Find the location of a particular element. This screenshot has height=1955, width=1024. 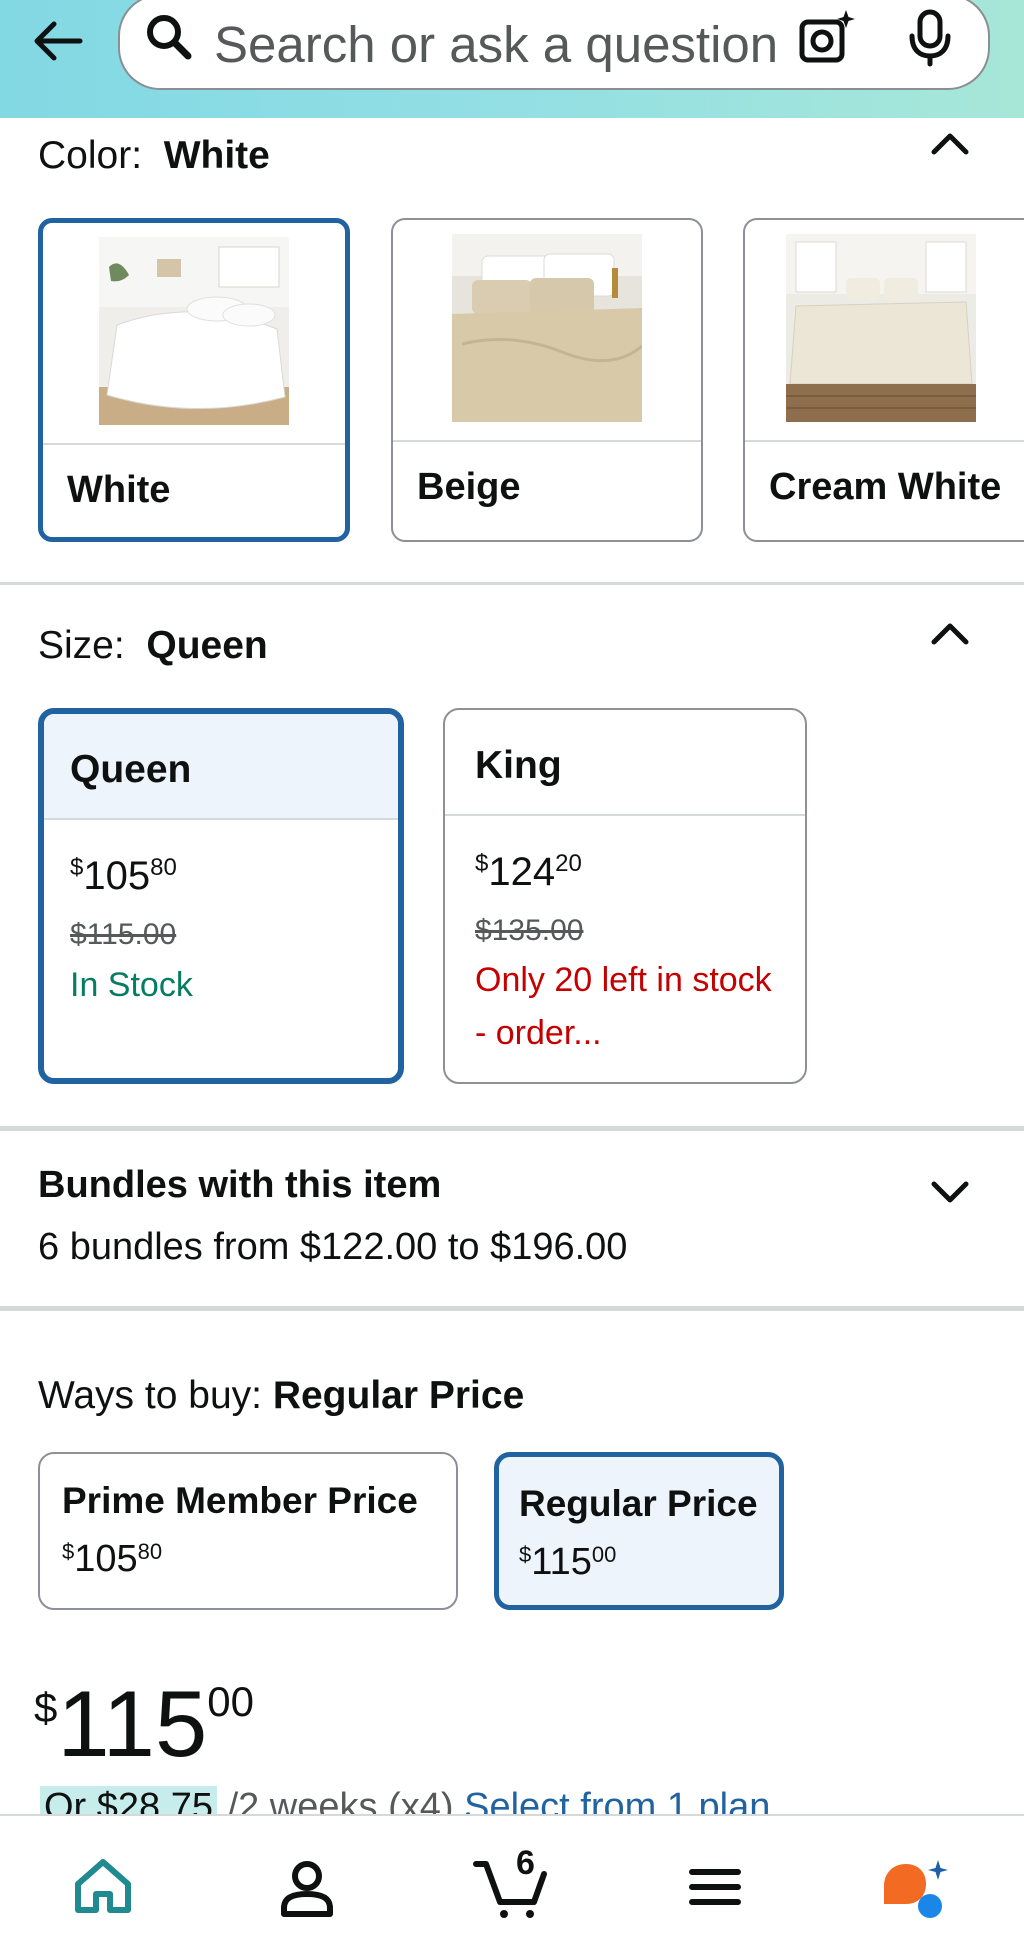

buy-option-price: $11500 is located at coordinates (568, 1562).